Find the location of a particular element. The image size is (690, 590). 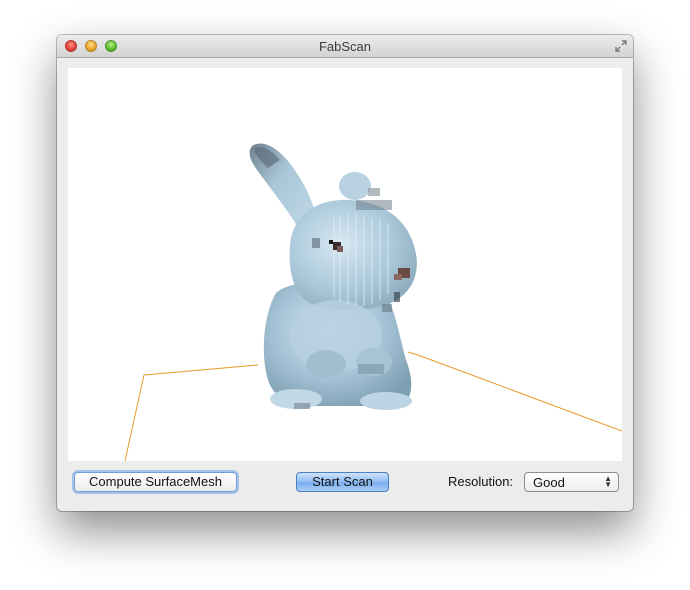

start-scan-button: Start Scan is located at coordinates (342, 482).